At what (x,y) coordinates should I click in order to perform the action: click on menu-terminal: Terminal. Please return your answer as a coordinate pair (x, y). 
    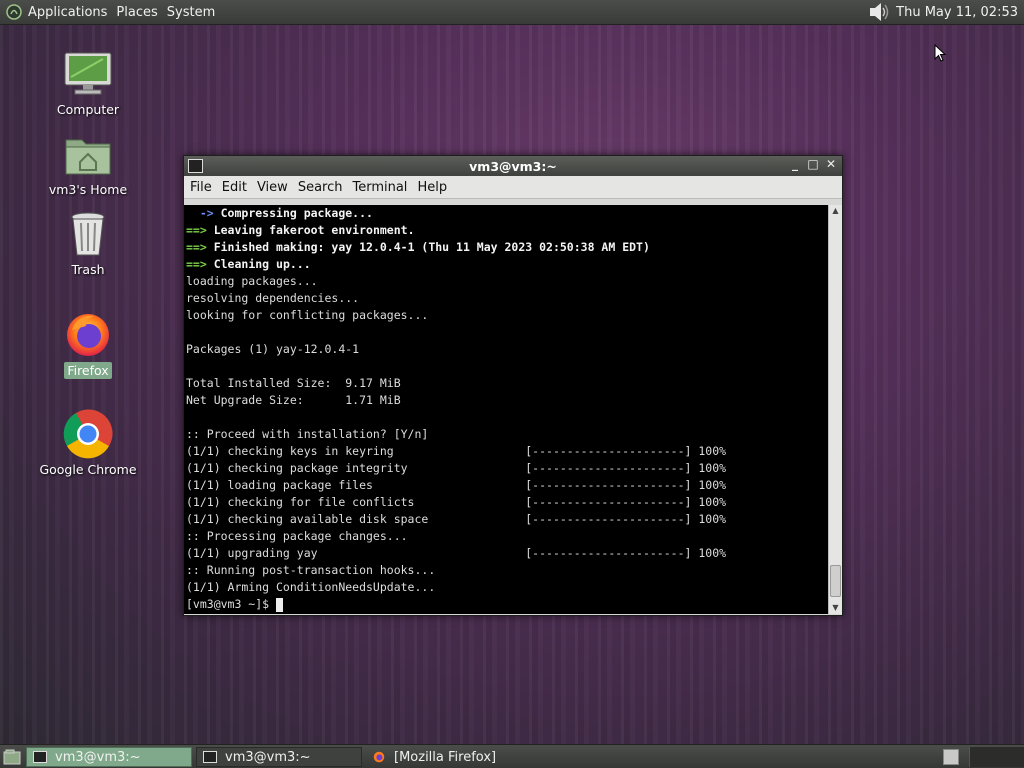
    Looking at the image, I should click on (379, 187).